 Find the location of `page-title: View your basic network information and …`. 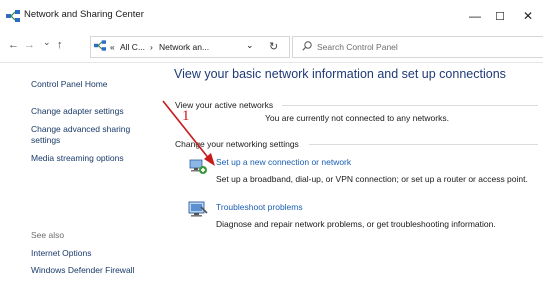

page-title: View your basic network information and … is located at coordinates (340, 74).